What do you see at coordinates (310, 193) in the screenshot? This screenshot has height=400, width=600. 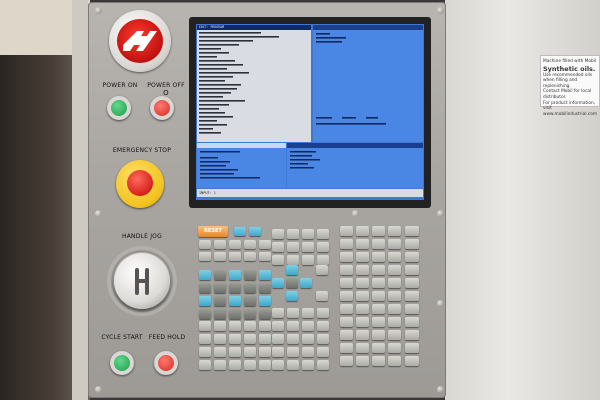 I see `input-bar: INPUT: 1` at bounding box center [310, 193].